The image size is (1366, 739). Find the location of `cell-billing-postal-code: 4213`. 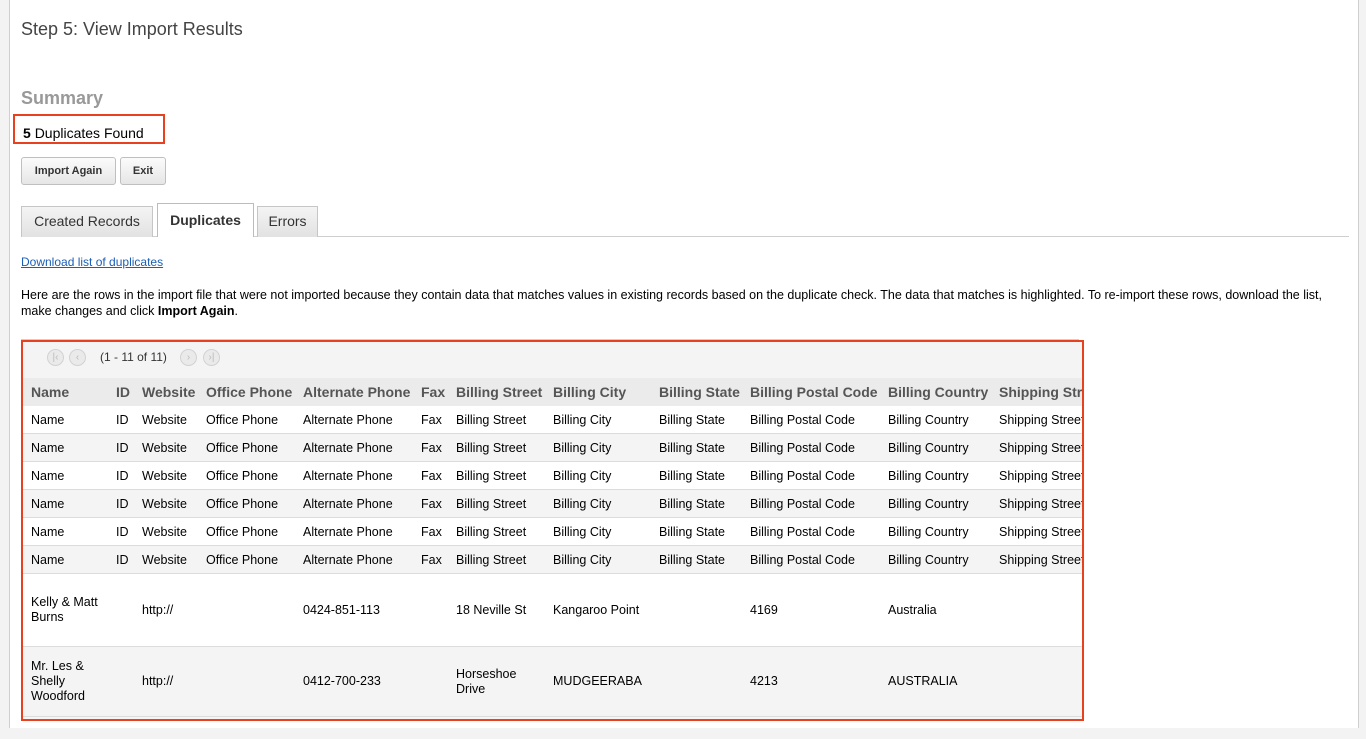

cell-billing-postal-code: 4213 is located at coordinates (764, 681).